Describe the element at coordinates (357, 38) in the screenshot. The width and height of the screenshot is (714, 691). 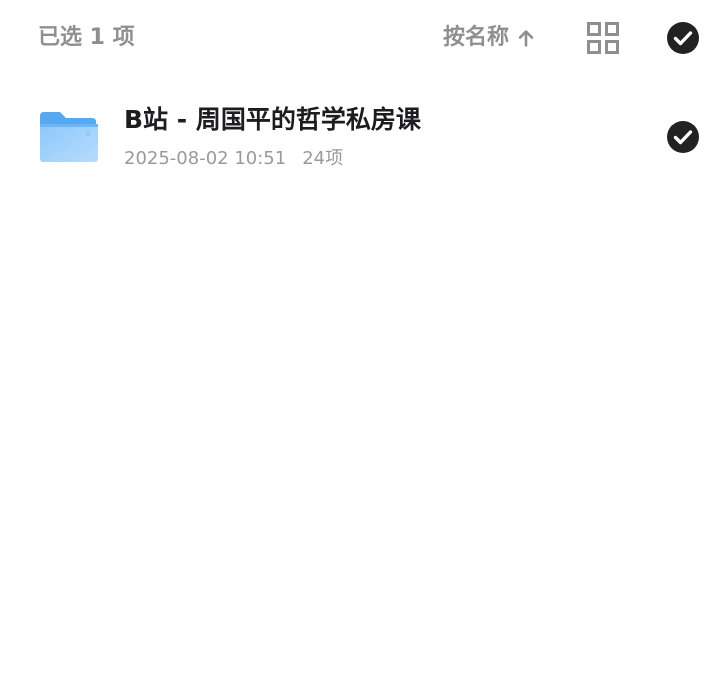
I see `selection-header: 已选 1 项 按名称` at that location.